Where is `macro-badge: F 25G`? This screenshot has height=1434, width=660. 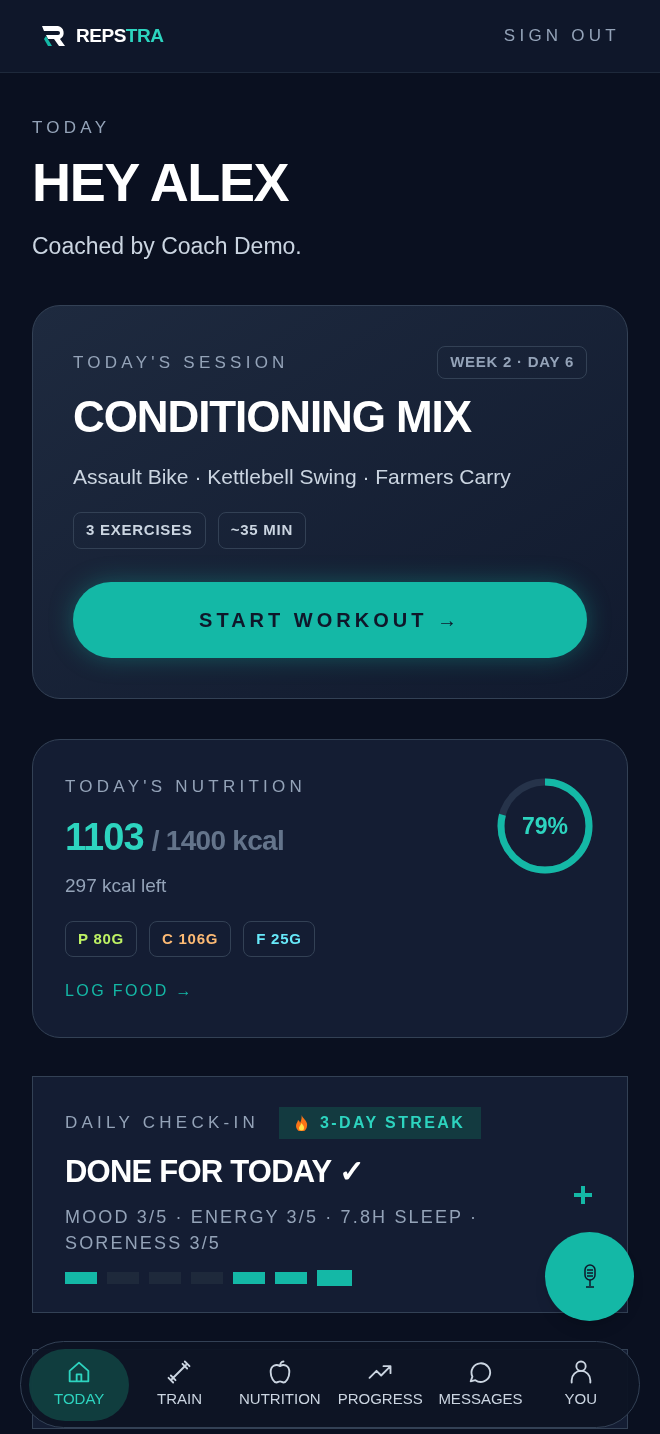 macro-badge: F 25G is located at coordinates (279, 938).